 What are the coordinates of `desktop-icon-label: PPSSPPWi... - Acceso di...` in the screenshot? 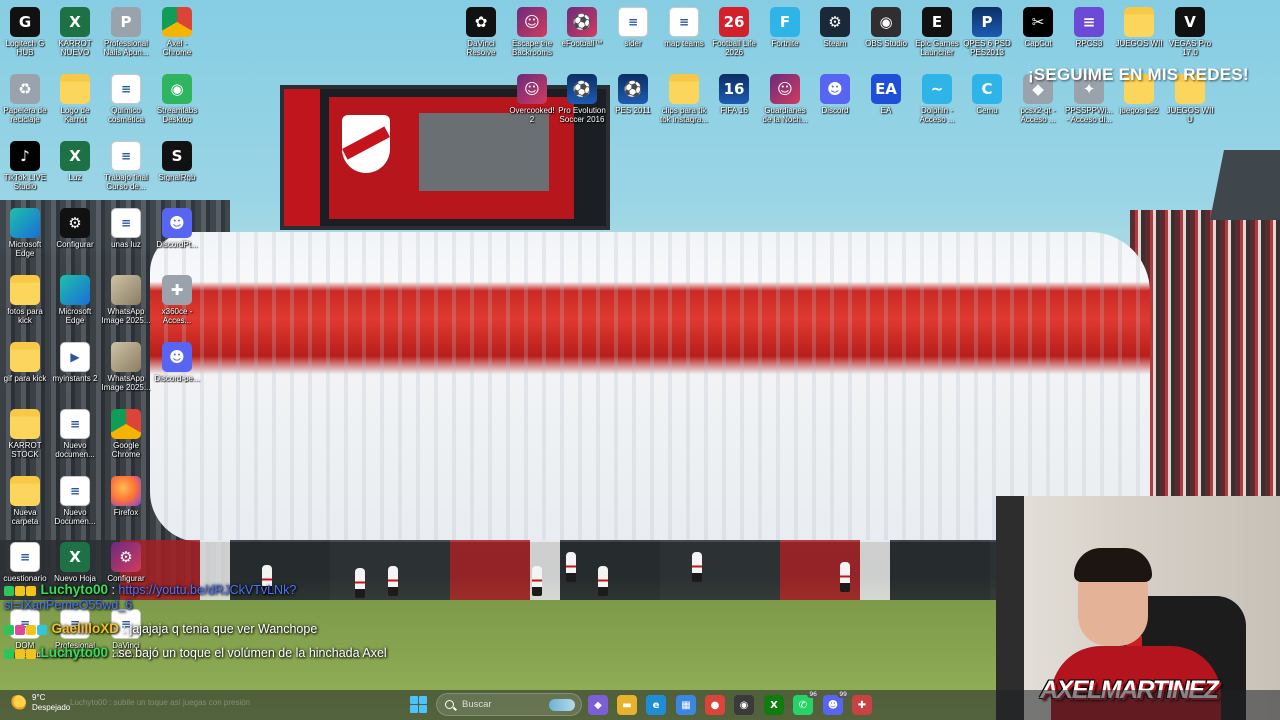 It's located at (1088, 115).